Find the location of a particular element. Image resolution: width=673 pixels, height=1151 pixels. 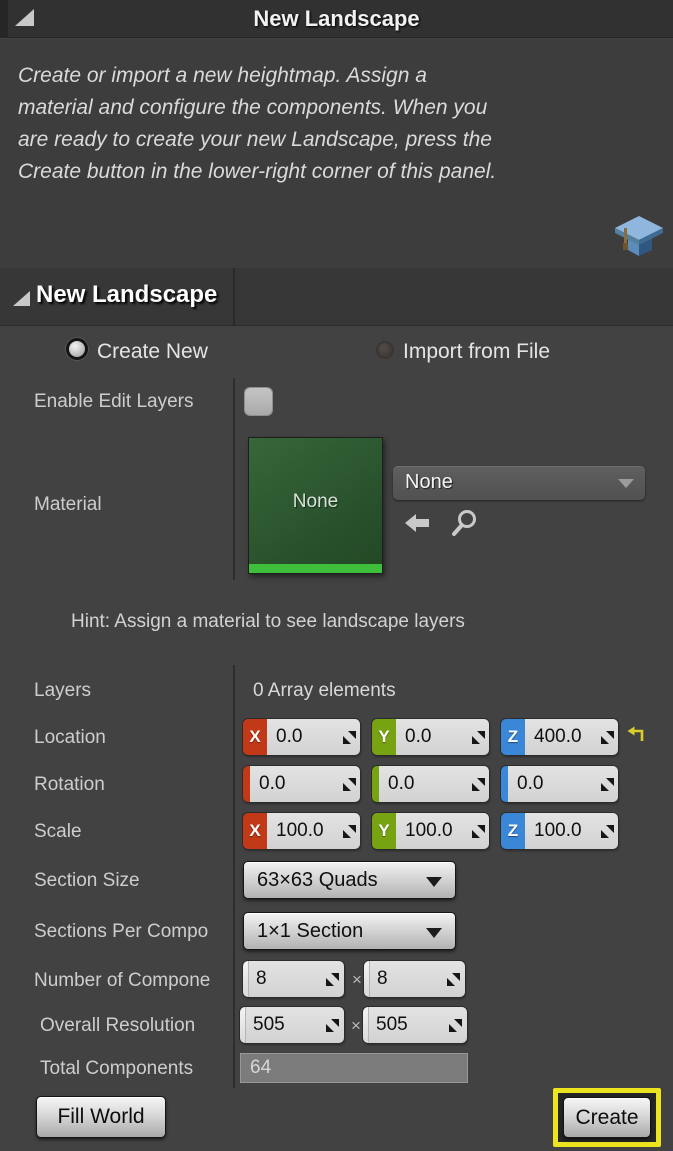

rotation-y-field: 0.0 is located at coordinates (430, 784).